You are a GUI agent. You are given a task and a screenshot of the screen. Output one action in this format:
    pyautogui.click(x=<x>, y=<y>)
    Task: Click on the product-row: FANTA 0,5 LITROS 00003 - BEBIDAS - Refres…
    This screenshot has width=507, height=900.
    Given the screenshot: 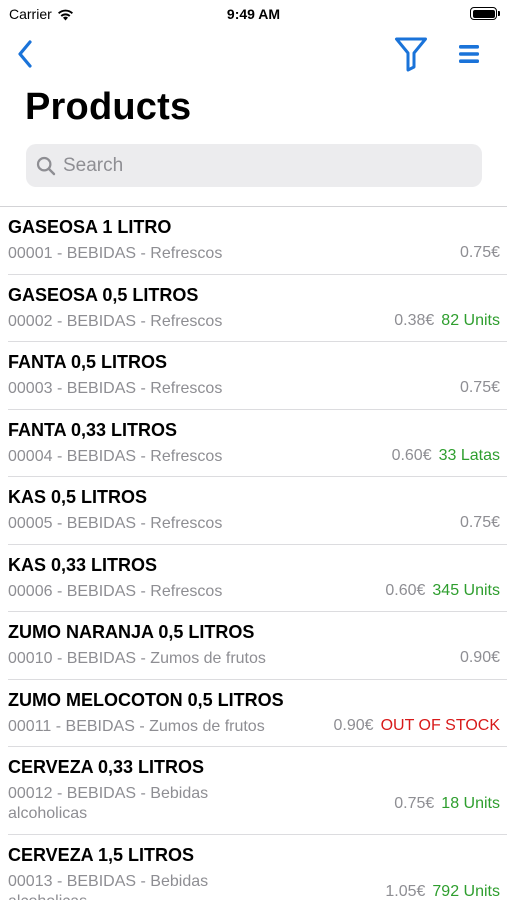 What is the action you would take?
    pyautogui.click(x=253, y=376)
    